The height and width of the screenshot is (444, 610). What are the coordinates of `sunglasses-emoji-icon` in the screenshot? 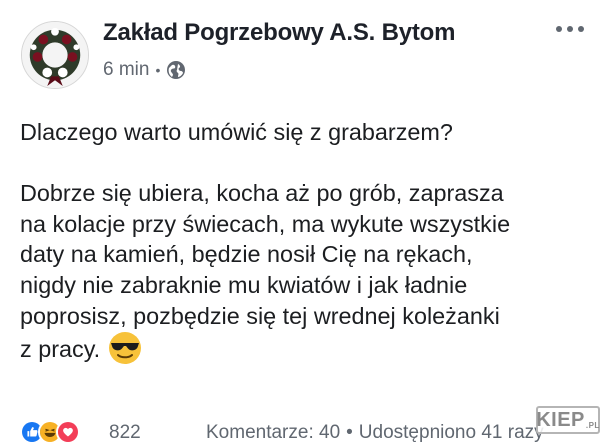 It's located at (125, 348).